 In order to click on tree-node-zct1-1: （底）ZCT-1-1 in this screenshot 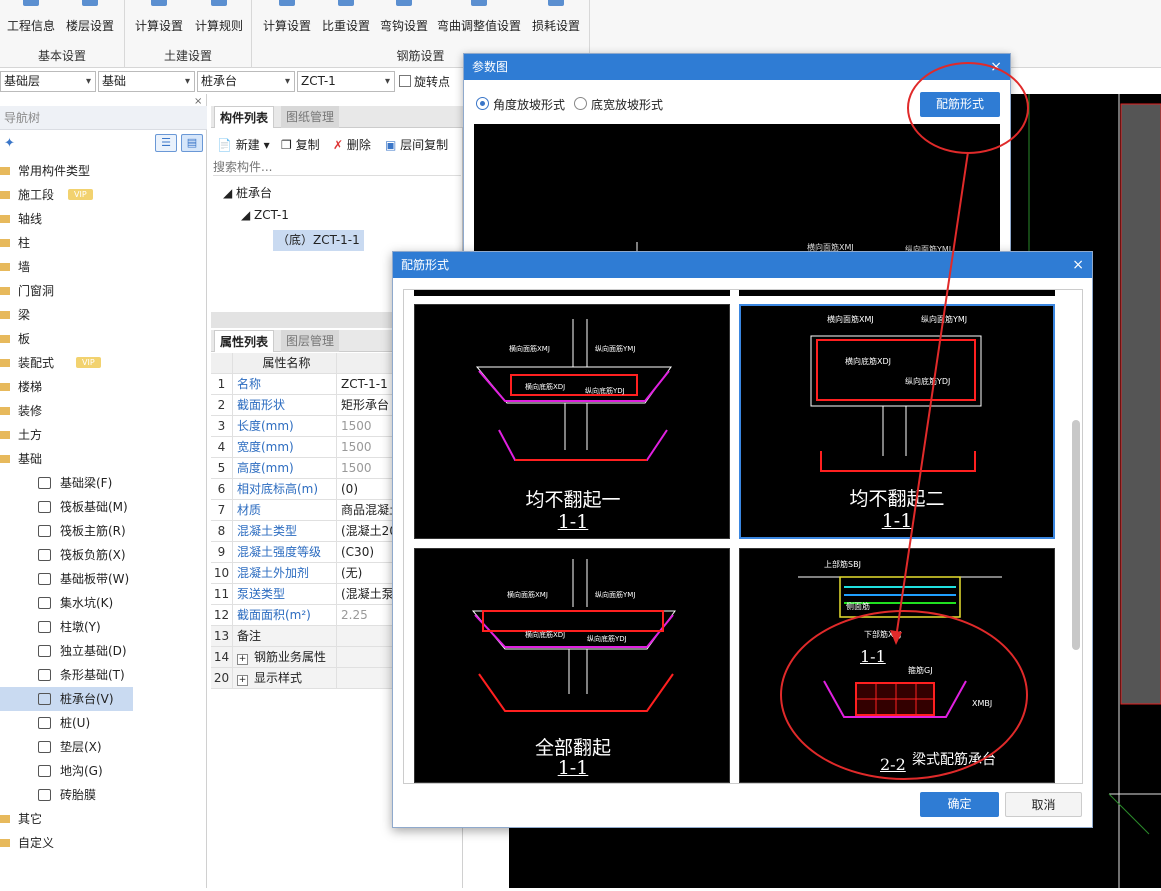, I will do `click(318, 240)`.